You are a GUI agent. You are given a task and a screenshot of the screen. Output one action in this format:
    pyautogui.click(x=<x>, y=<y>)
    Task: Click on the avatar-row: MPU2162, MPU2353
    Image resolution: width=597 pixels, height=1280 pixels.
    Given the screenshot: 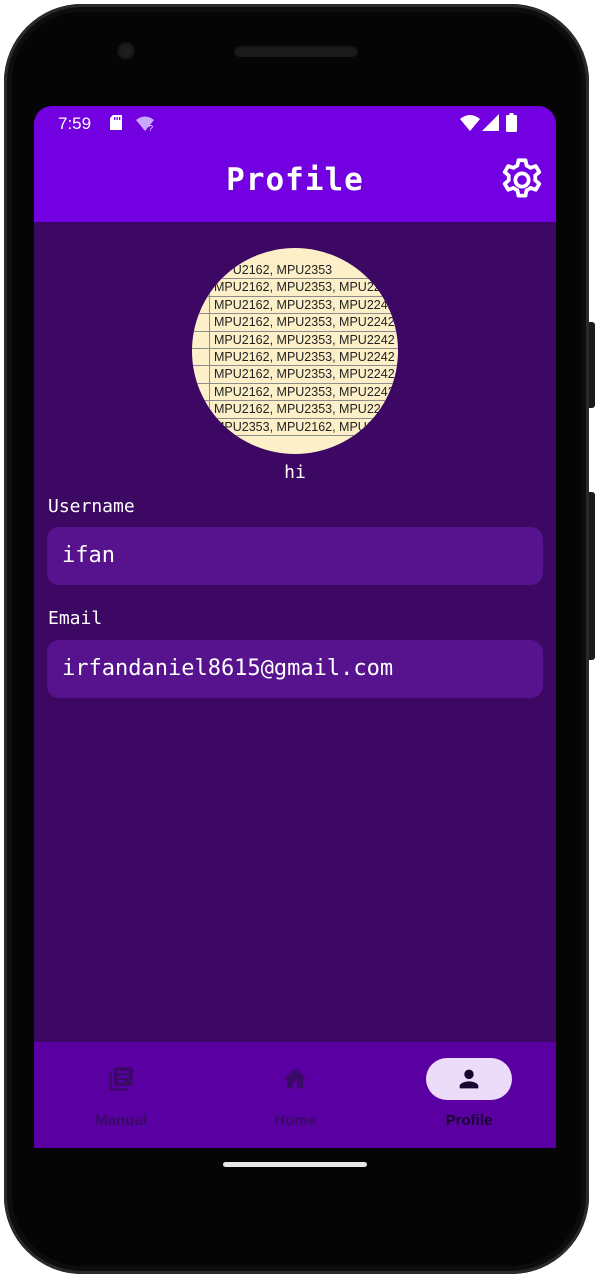 What is the action you would take?
    pyautogui.click(x=295, y=271)
    